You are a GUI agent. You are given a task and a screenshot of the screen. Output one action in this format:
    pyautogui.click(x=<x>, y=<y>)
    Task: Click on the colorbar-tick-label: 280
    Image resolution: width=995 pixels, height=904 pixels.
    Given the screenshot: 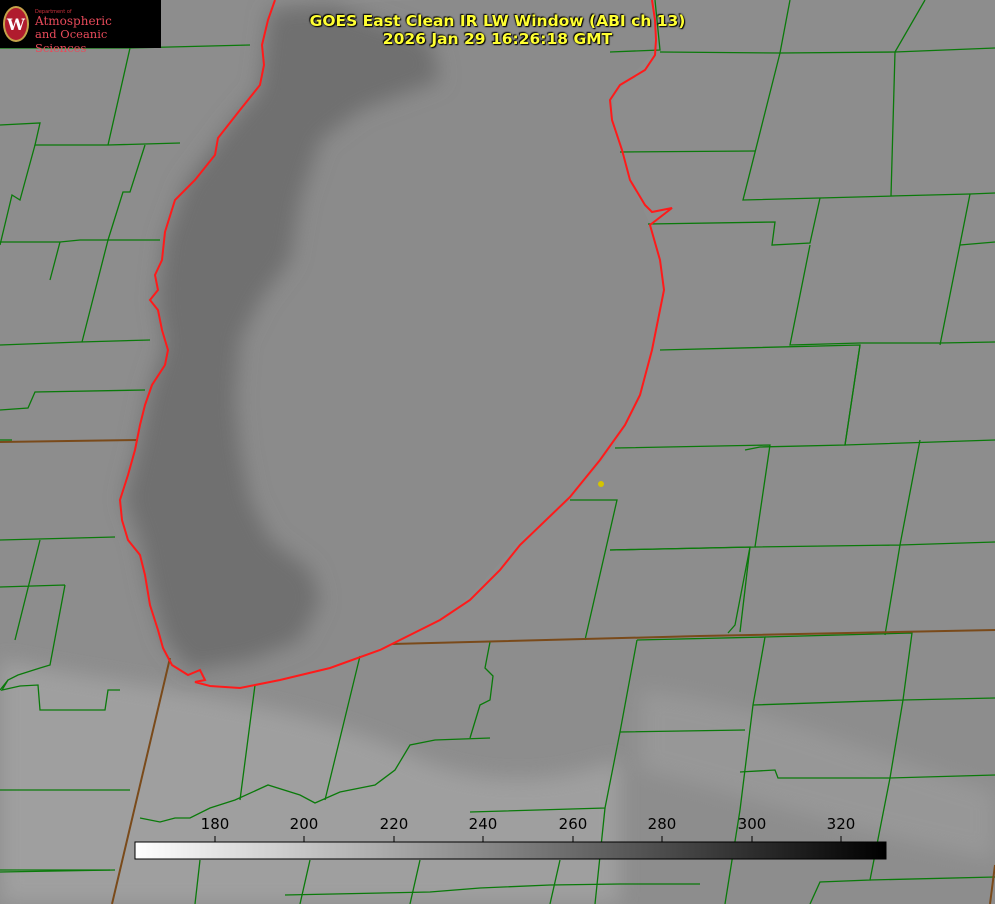 What is the action you would take?
    pyautogui.click(x=662, y=824)
    